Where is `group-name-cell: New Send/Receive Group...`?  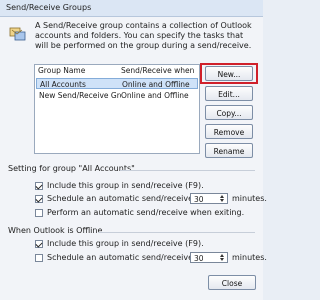
group-name-cell: New Send/Receive Group... is located at coordinates (80, 95).